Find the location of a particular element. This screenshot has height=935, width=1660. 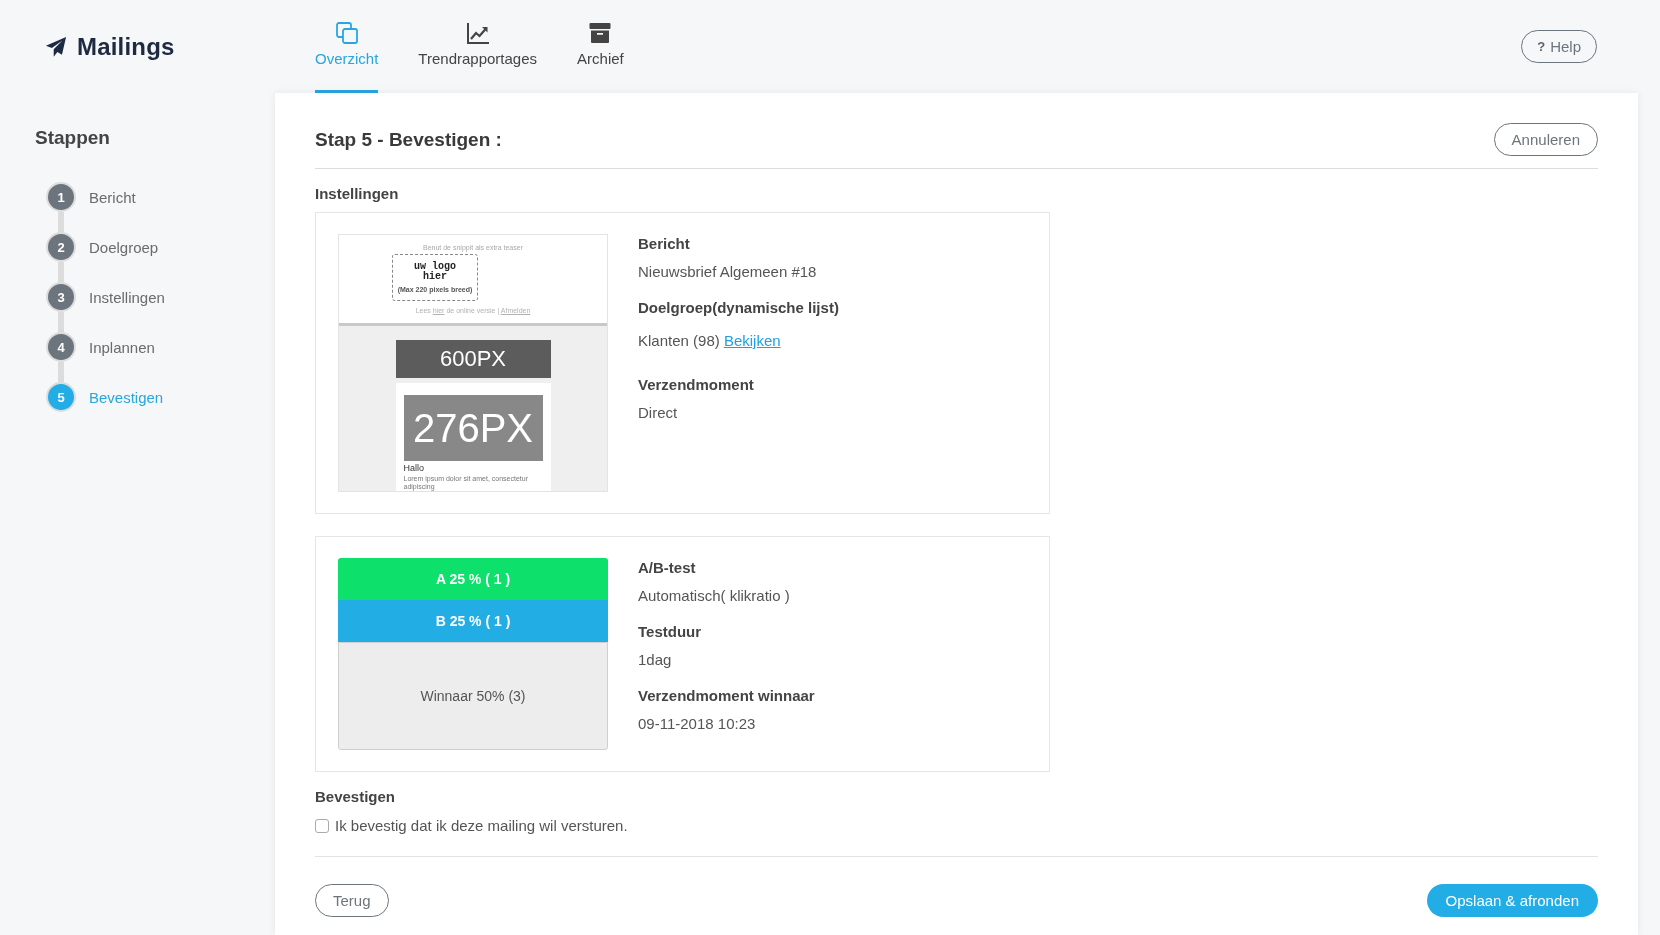

field-label: Doelgroep(dynamische lijst) is located at coordinates (738, 308).